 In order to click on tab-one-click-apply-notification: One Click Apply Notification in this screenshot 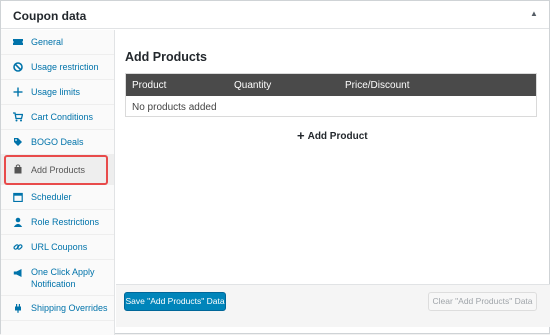, I will do `click(57, 278)`.